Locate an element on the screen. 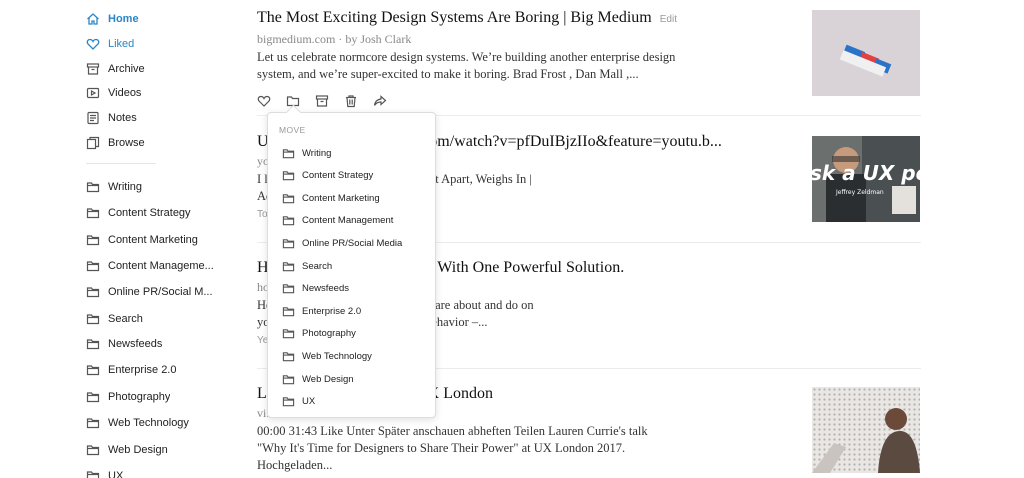  article-actions is located at coordinates (589, 101).